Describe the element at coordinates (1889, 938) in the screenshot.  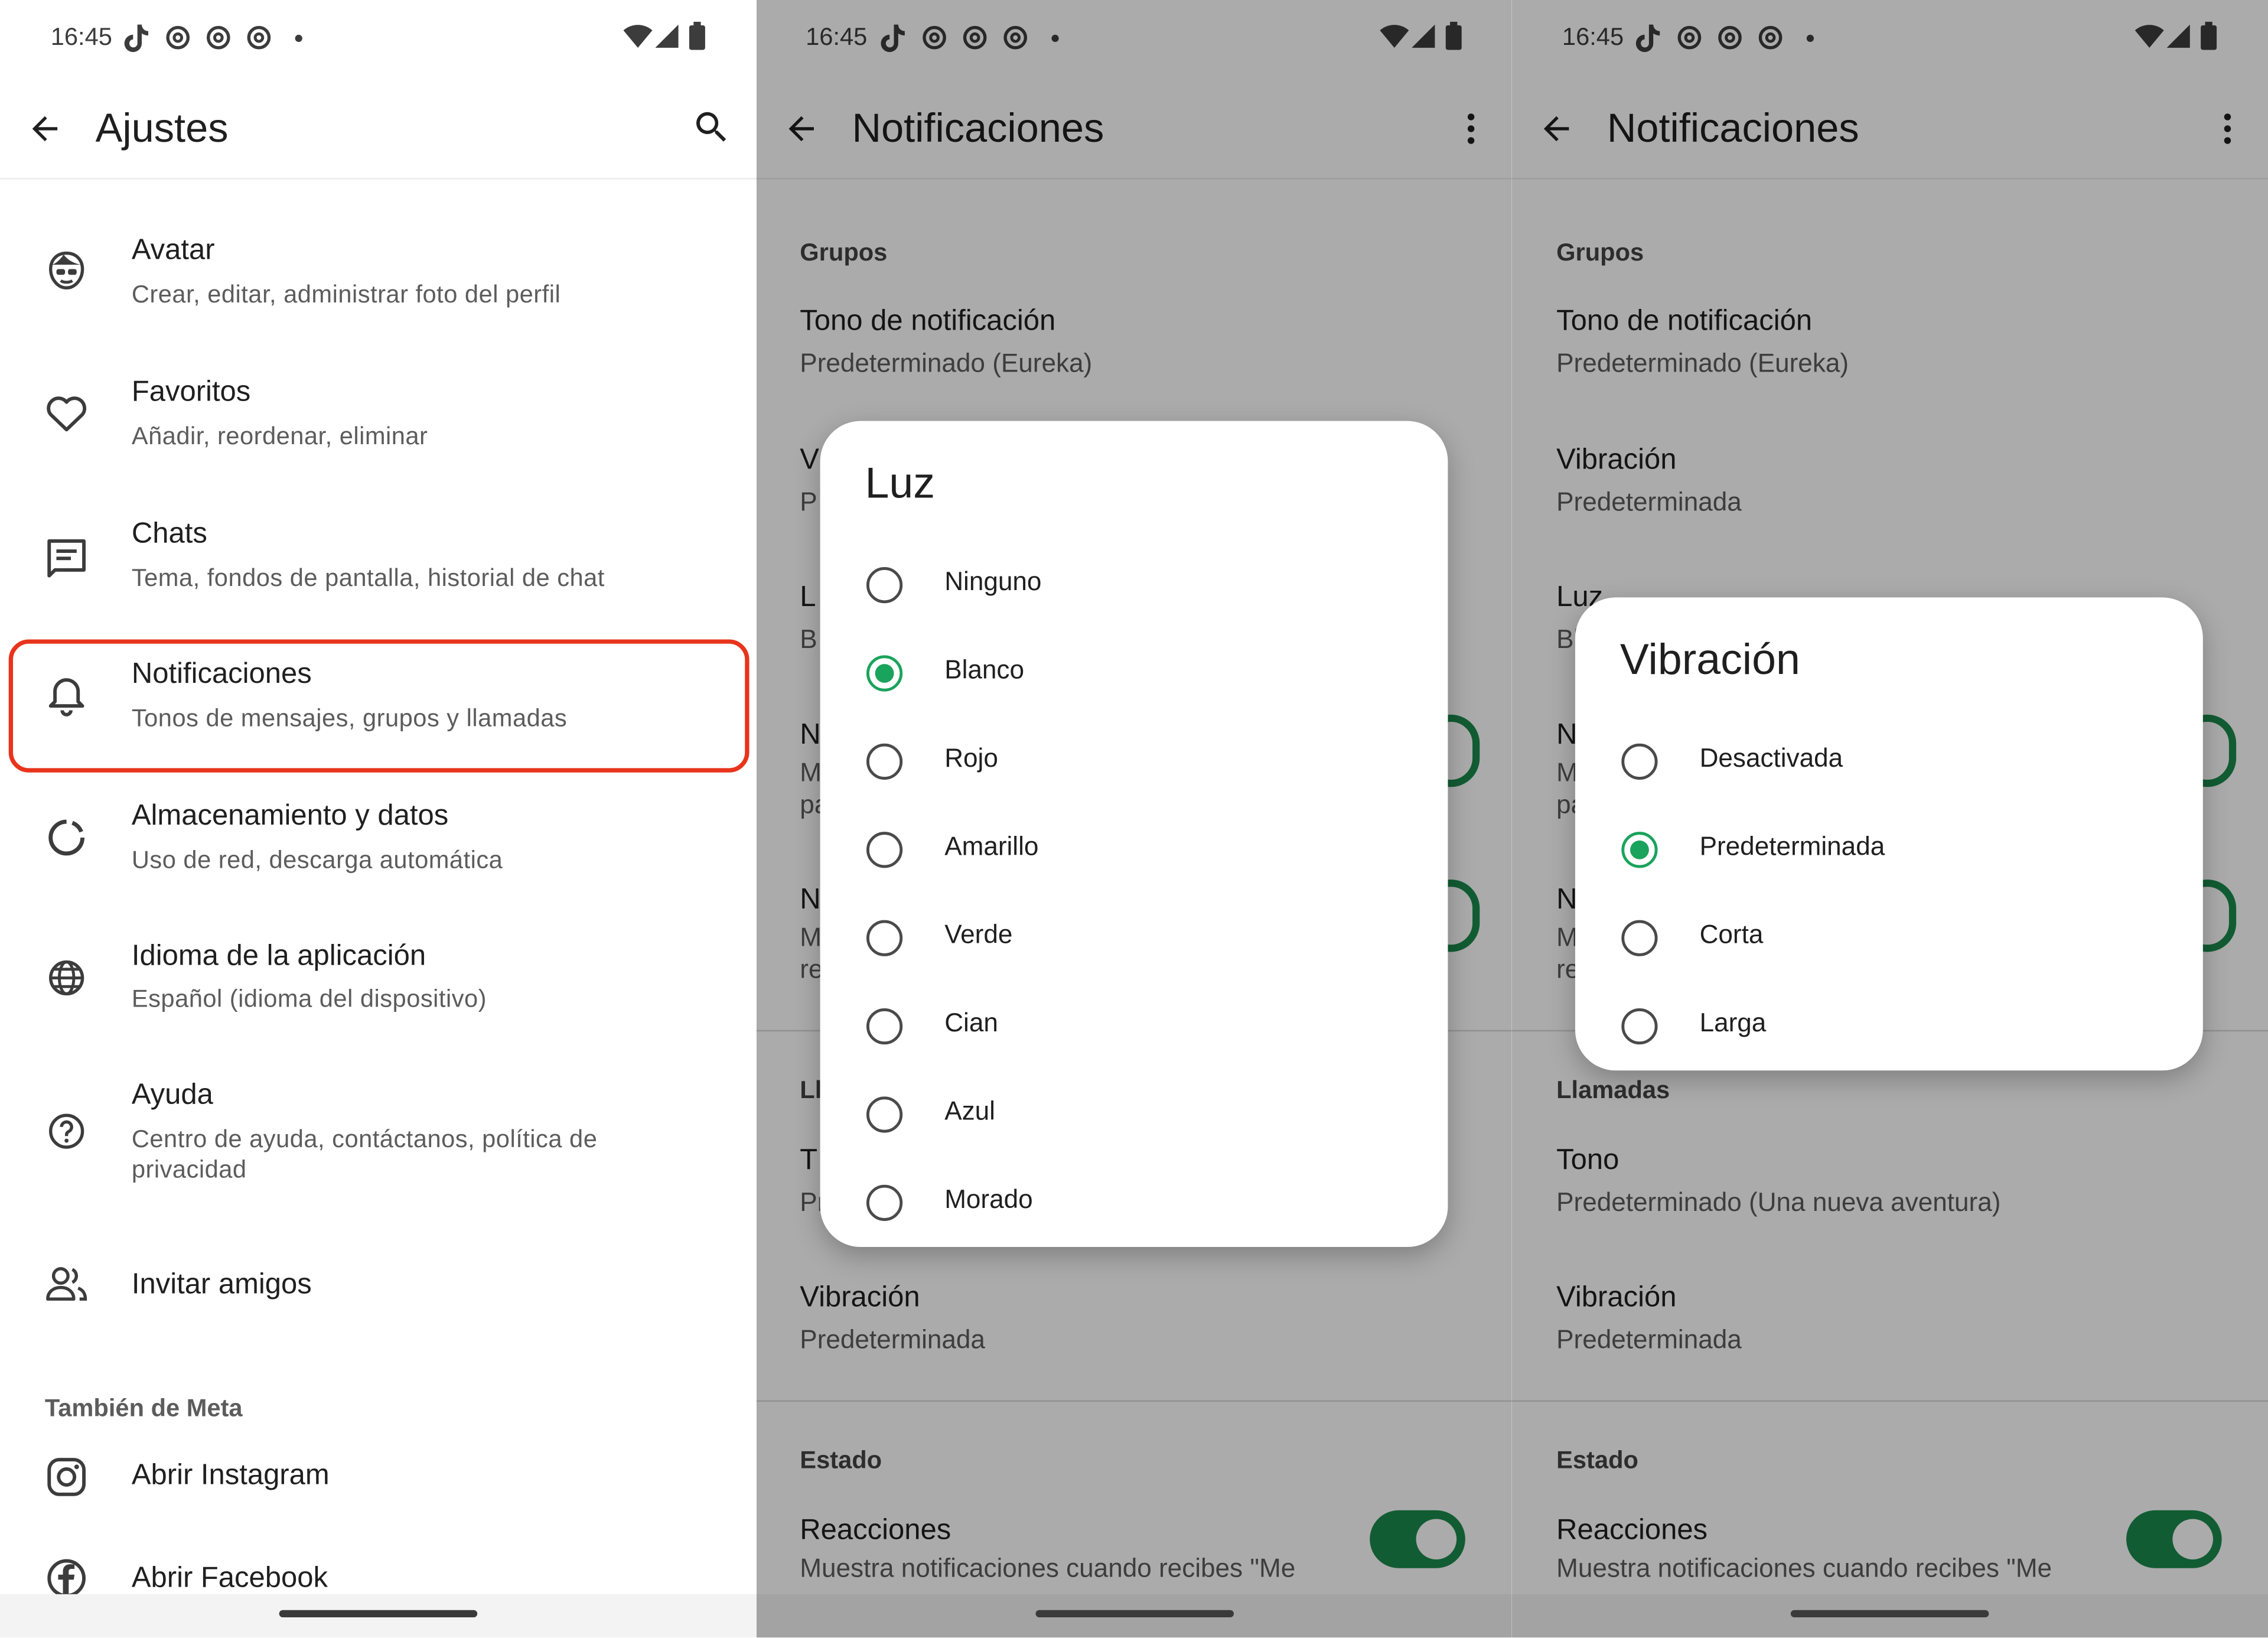
I see `radio-option-corta: Corta` at that location.